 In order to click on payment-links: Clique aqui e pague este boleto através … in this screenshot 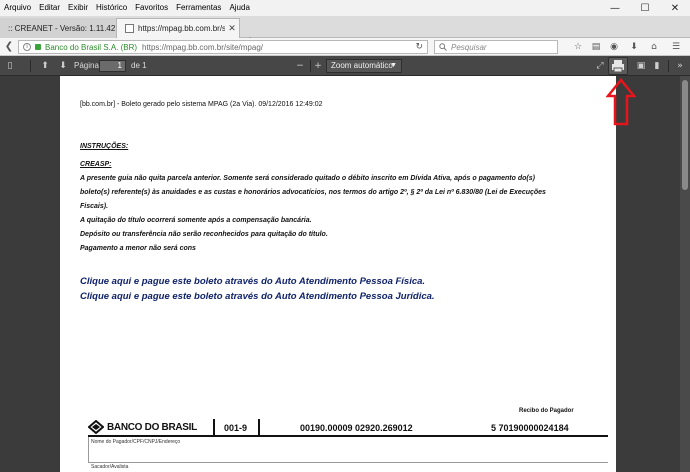, I will do `click(345, 289)`.